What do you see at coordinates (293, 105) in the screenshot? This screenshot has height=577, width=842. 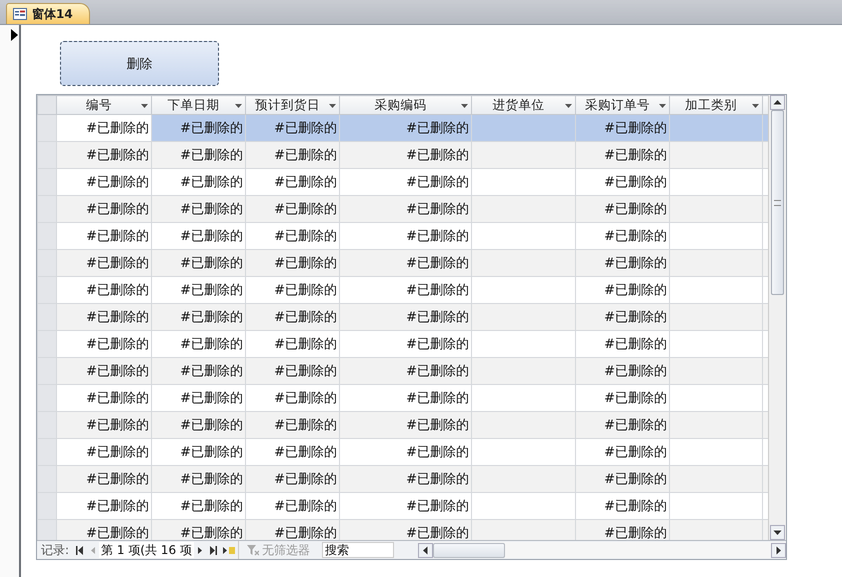 I see `column-header: 预计到货日` at bounding box center [293, 105].